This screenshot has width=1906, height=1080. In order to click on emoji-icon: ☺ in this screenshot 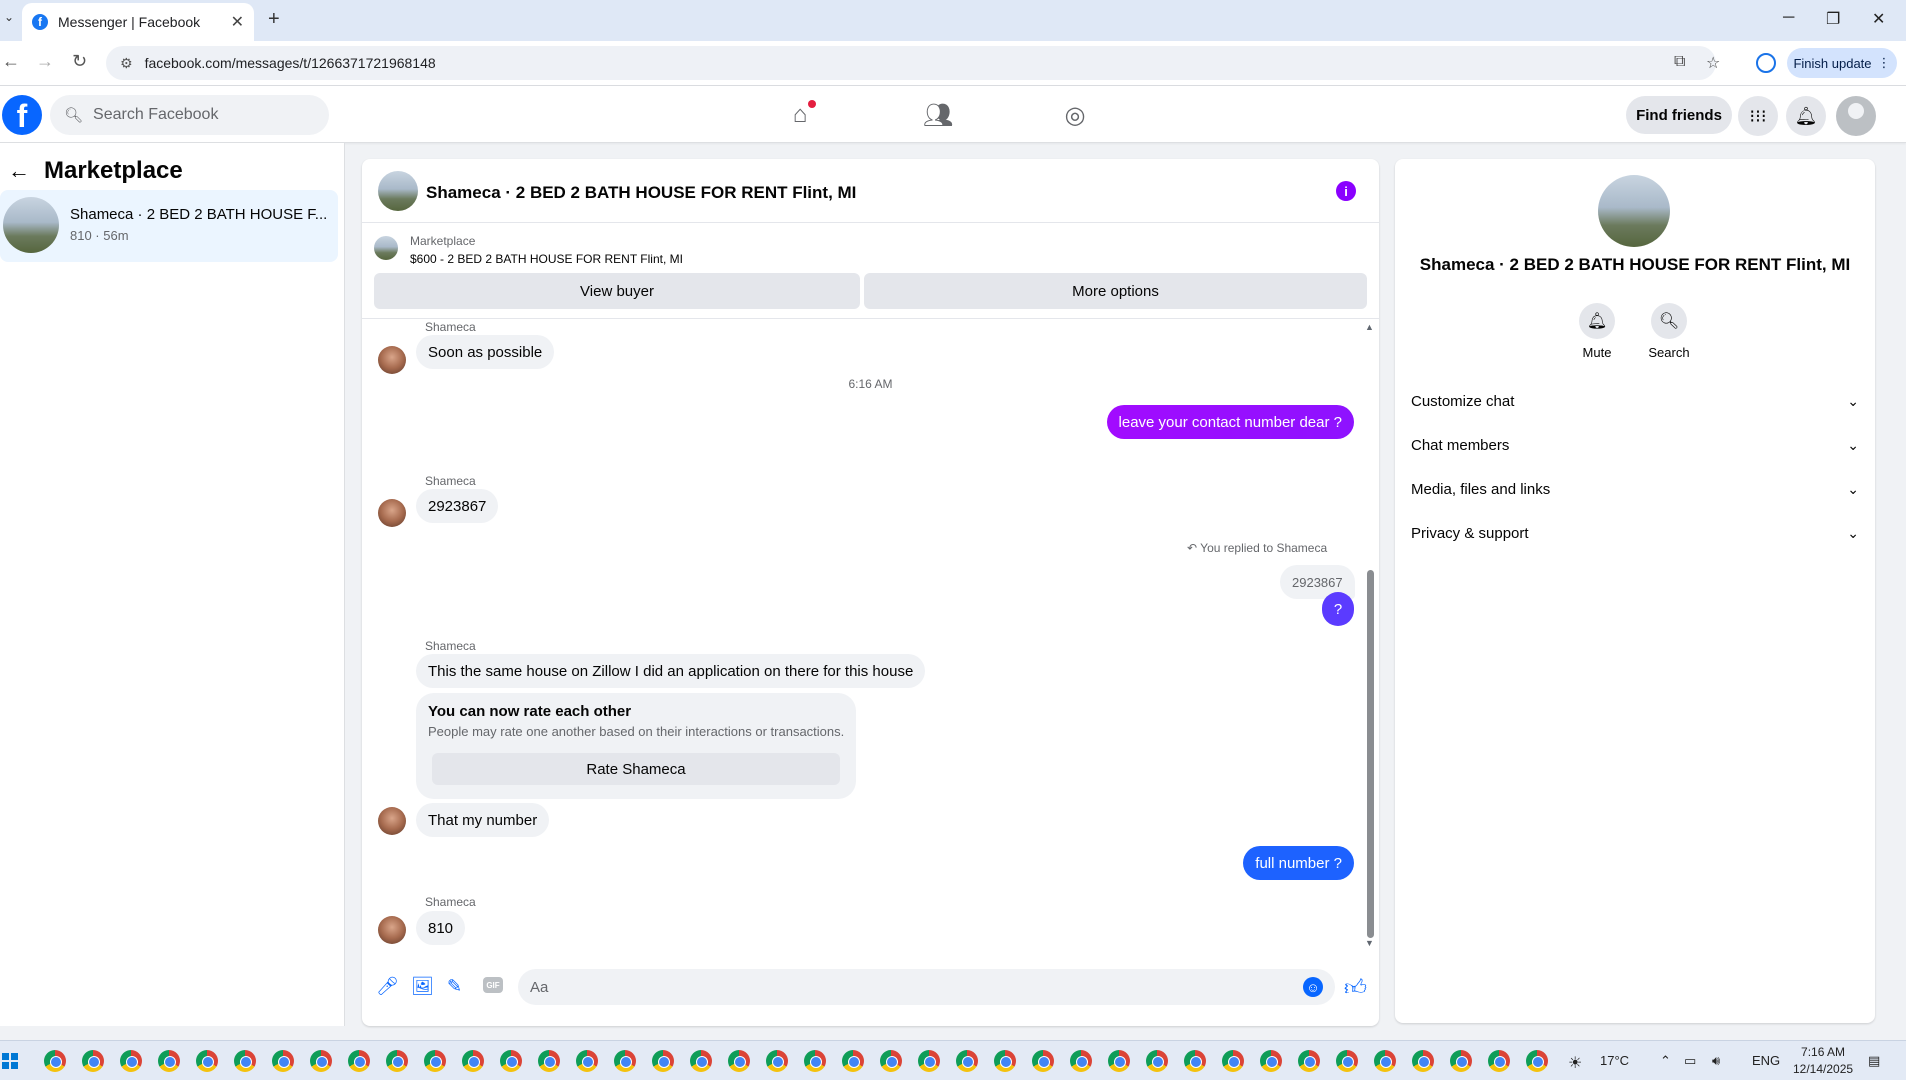, I will do `click(1313, 987)`.